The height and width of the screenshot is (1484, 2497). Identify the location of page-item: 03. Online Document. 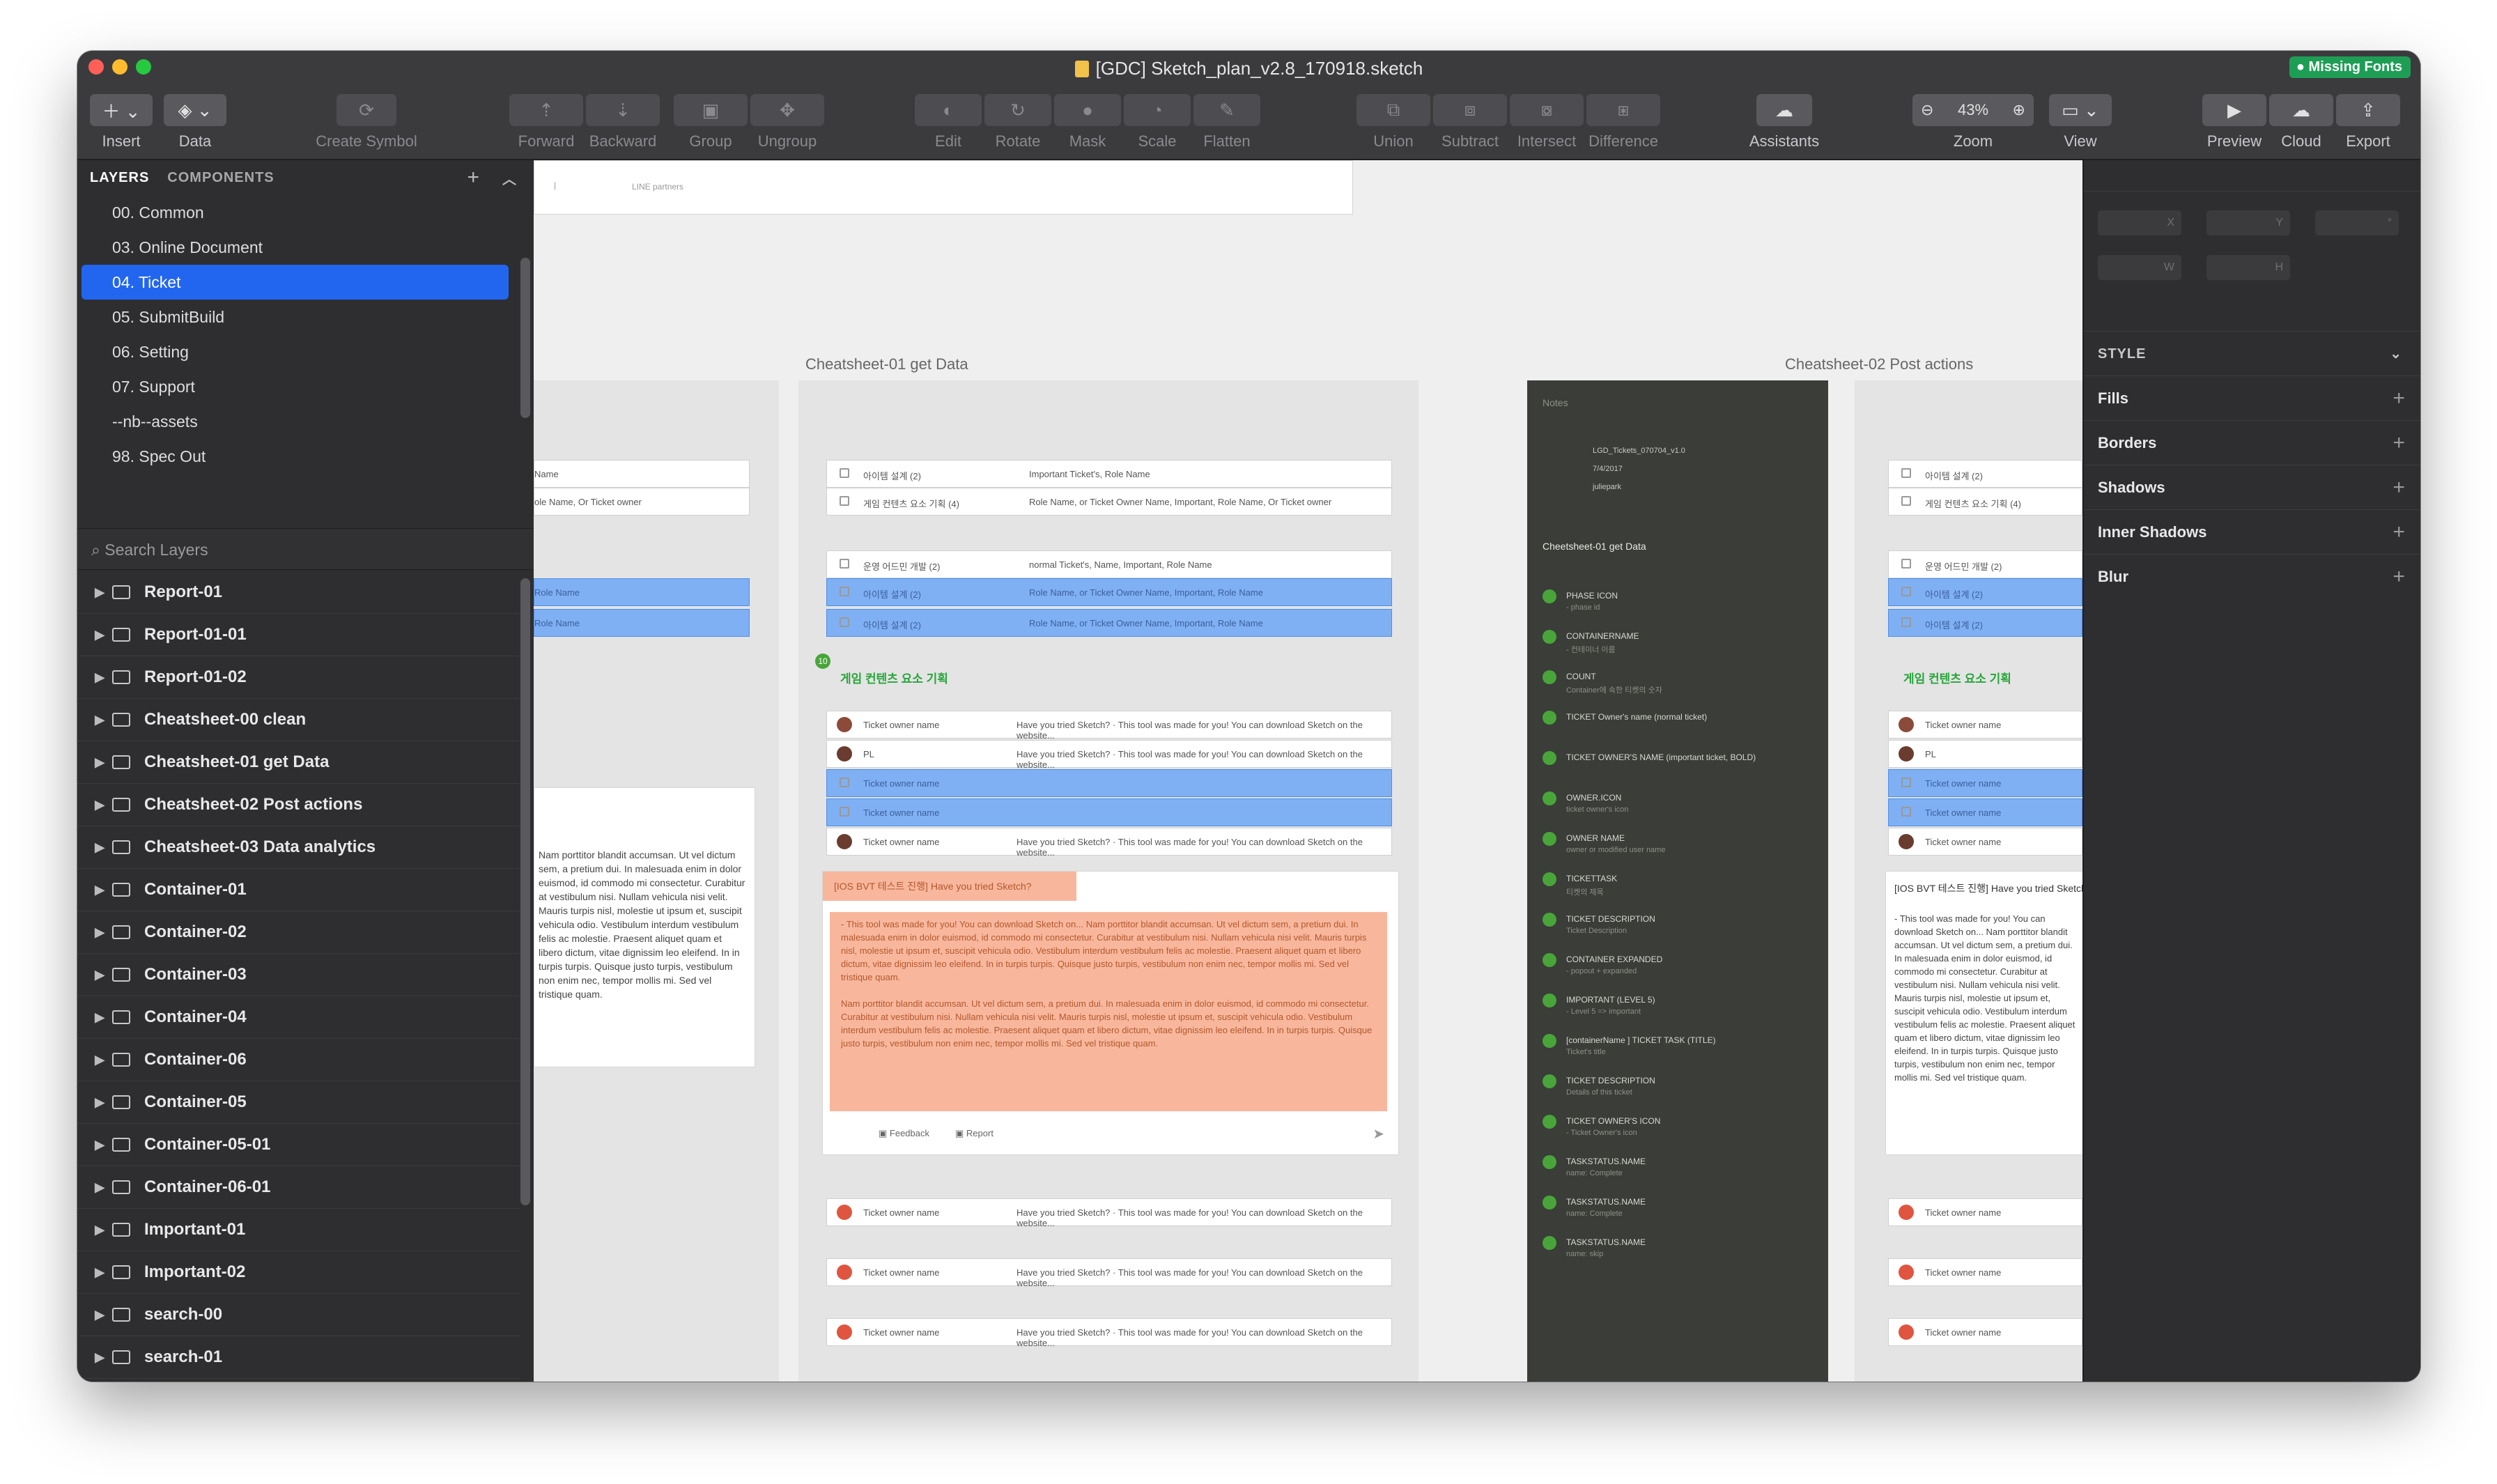
(295, 247).